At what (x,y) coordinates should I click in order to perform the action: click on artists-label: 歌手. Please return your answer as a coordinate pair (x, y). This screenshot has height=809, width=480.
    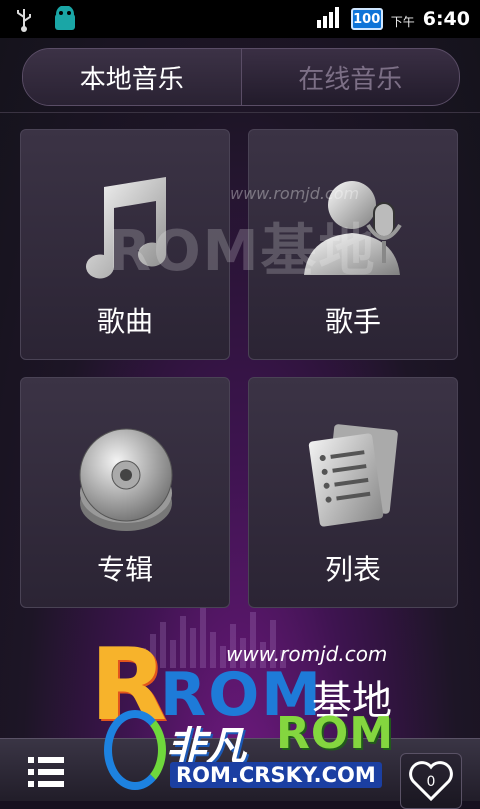
    Looking at the image, I should click on (352, 321).